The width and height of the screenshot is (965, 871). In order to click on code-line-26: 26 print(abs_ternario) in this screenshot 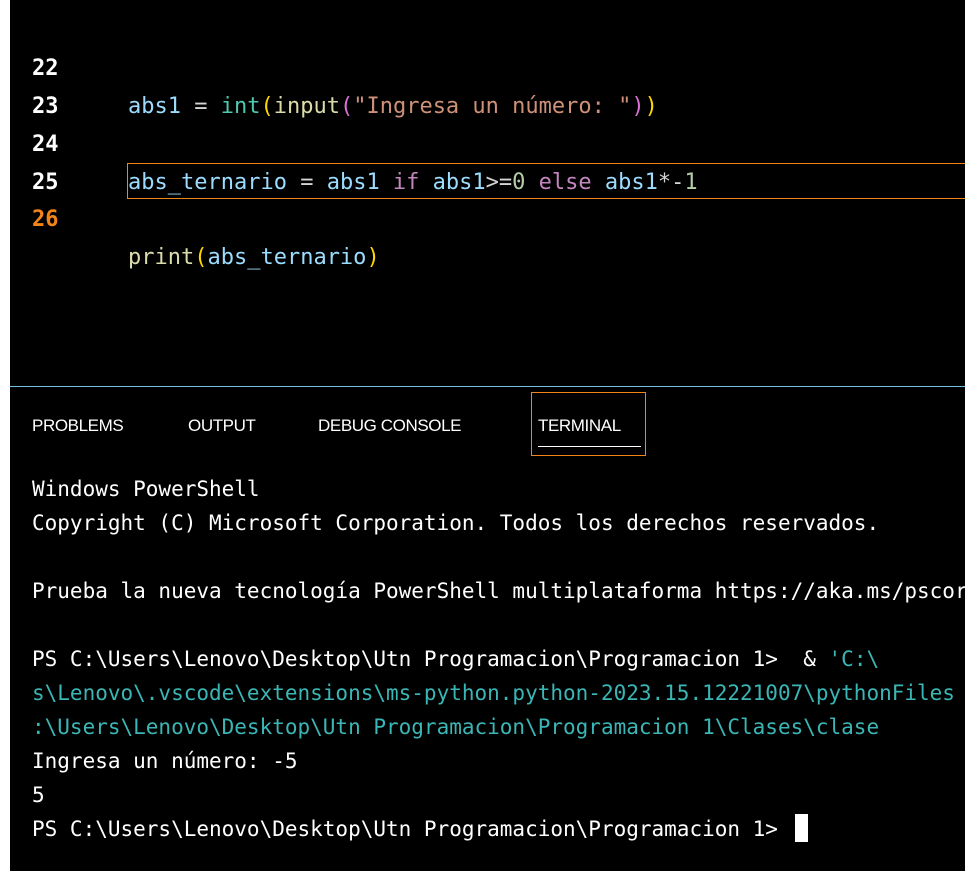, I will do `click(487, 216)`.